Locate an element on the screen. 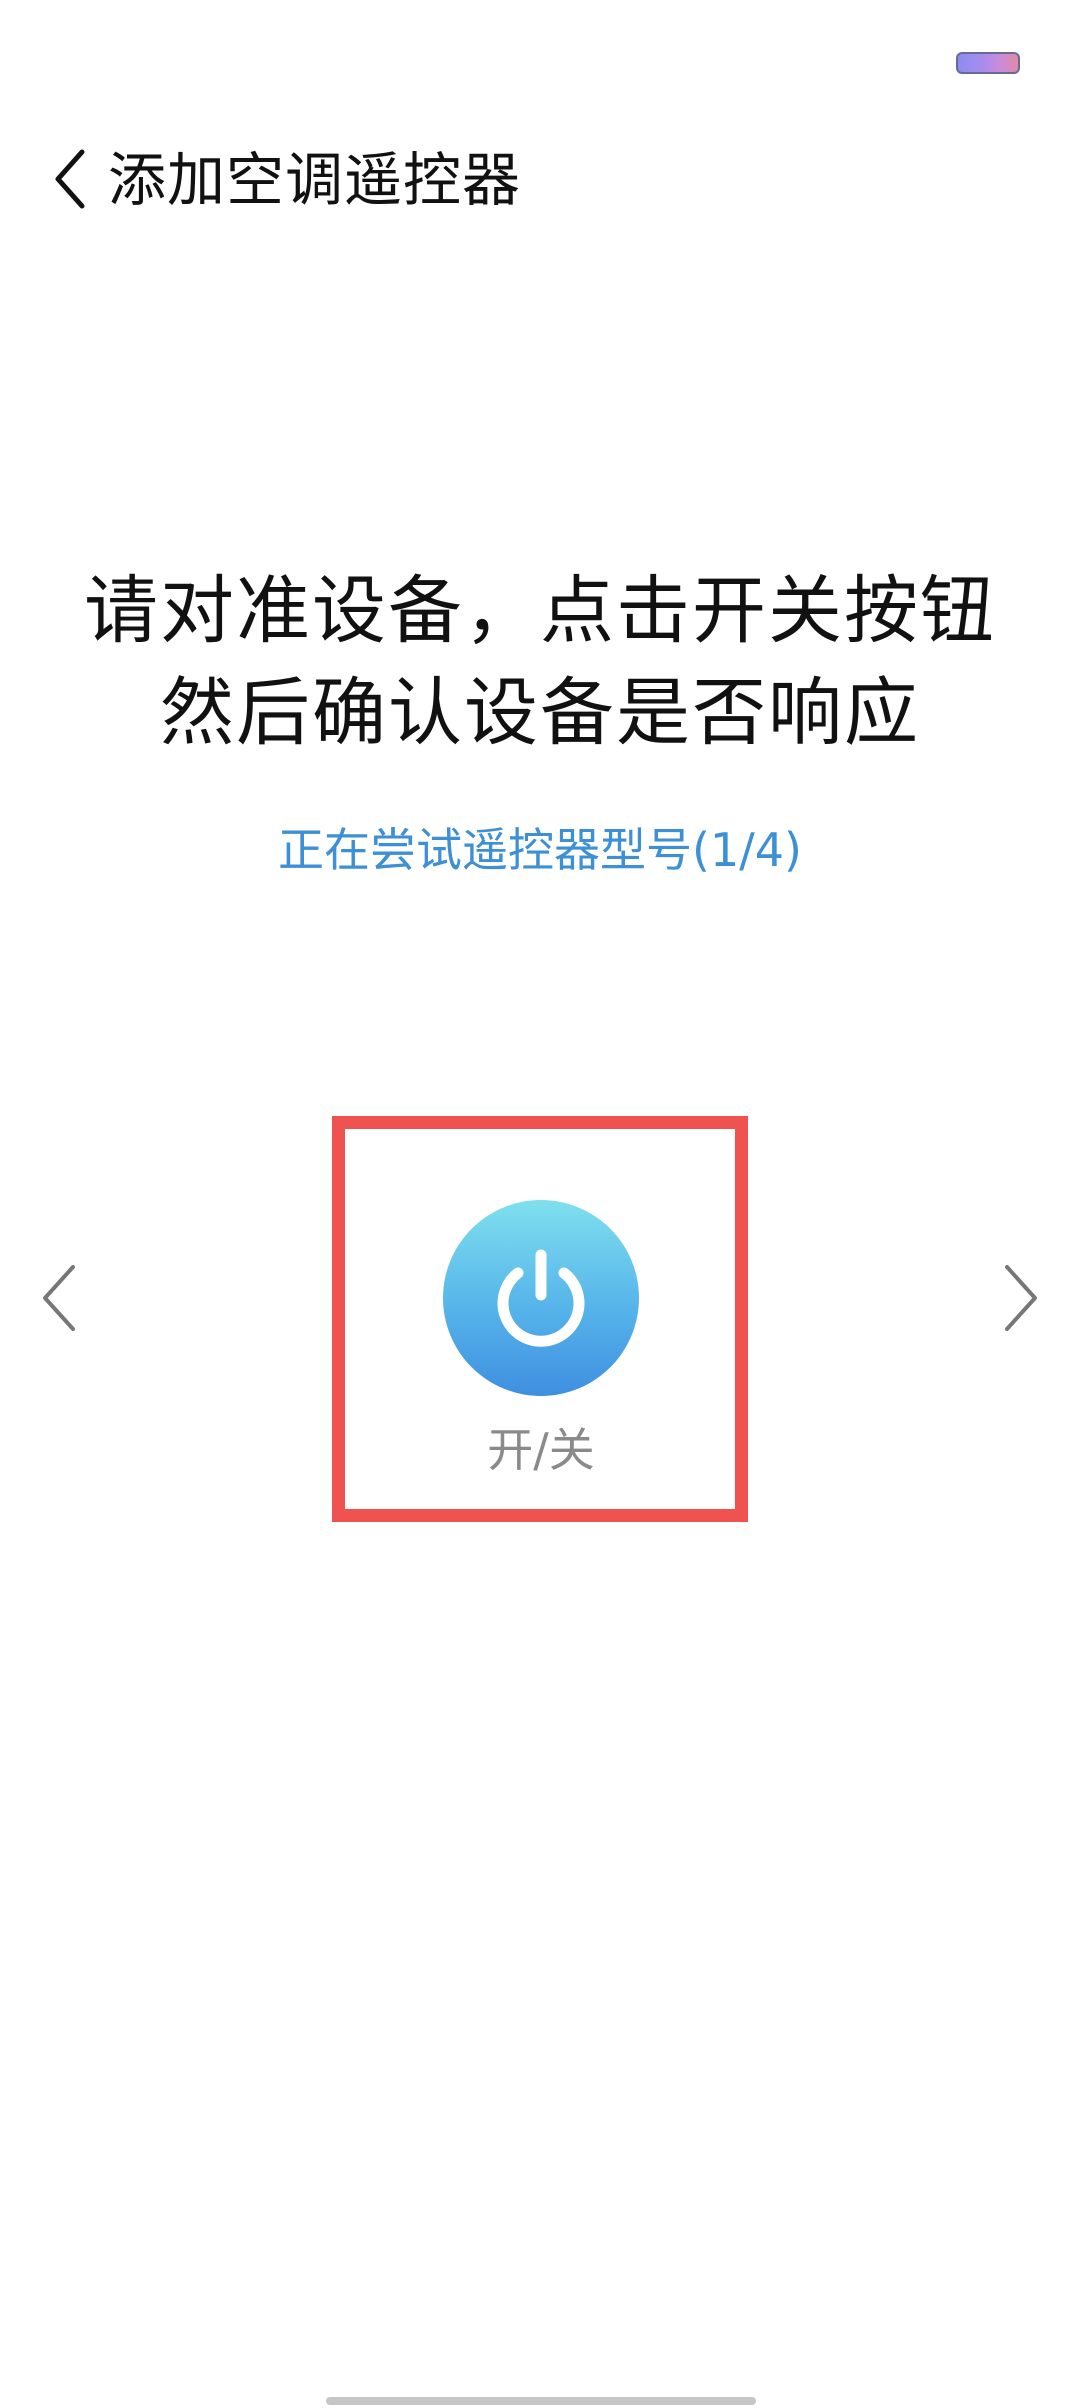 Image resolution: width=1080 pixels, height=2408 pixels. power-icon is located at coordinates (541, 1298).